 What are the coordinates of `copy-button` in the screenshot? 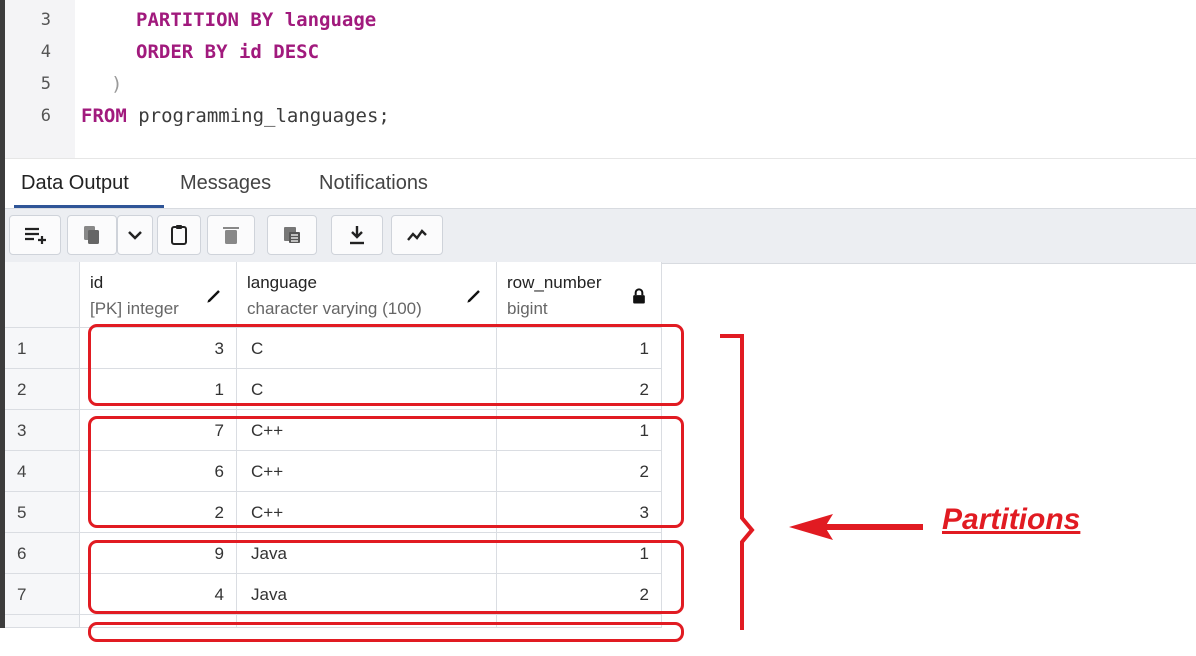 It's located at (92, 235).